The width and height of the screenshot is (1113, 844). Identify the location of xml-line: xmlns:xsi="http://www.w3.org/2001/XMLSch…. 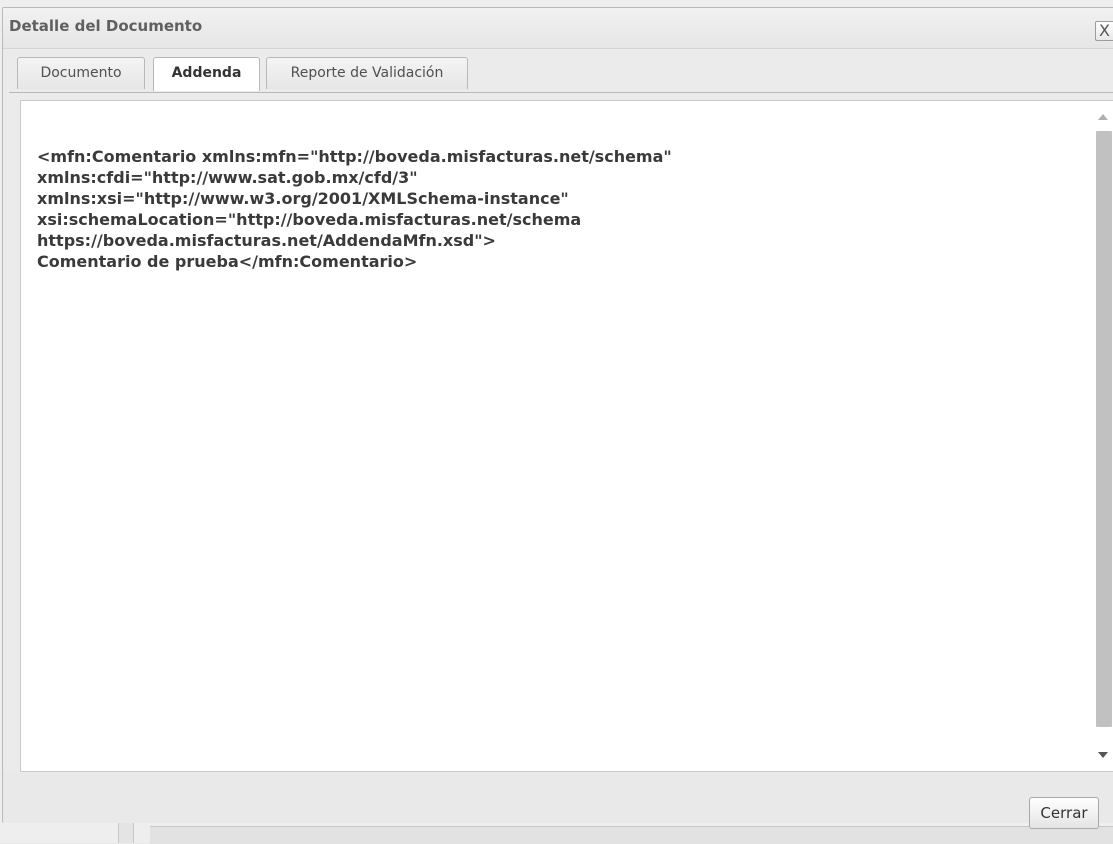
(303, 198).